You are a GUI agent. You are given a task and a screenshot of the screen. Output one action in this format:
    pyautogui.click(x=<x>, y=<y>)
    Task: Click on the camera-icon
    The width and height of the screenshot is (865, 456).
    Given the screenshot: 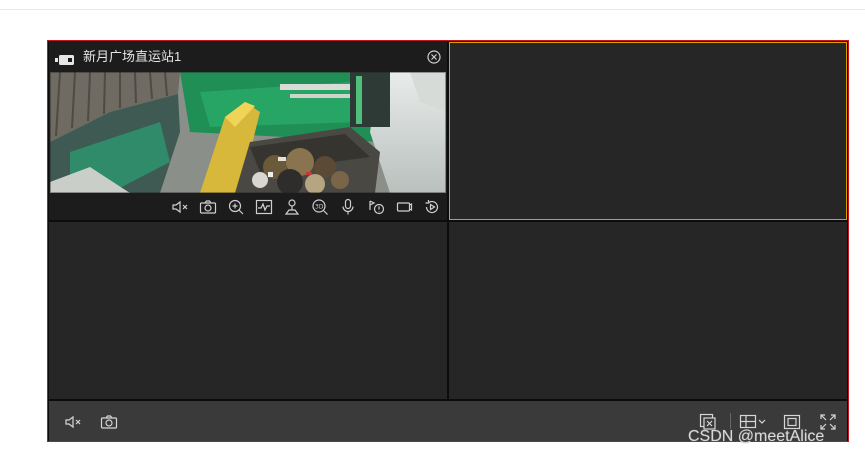 What is the action you would take?
    pyautogui.click(x=65, y=61)
    